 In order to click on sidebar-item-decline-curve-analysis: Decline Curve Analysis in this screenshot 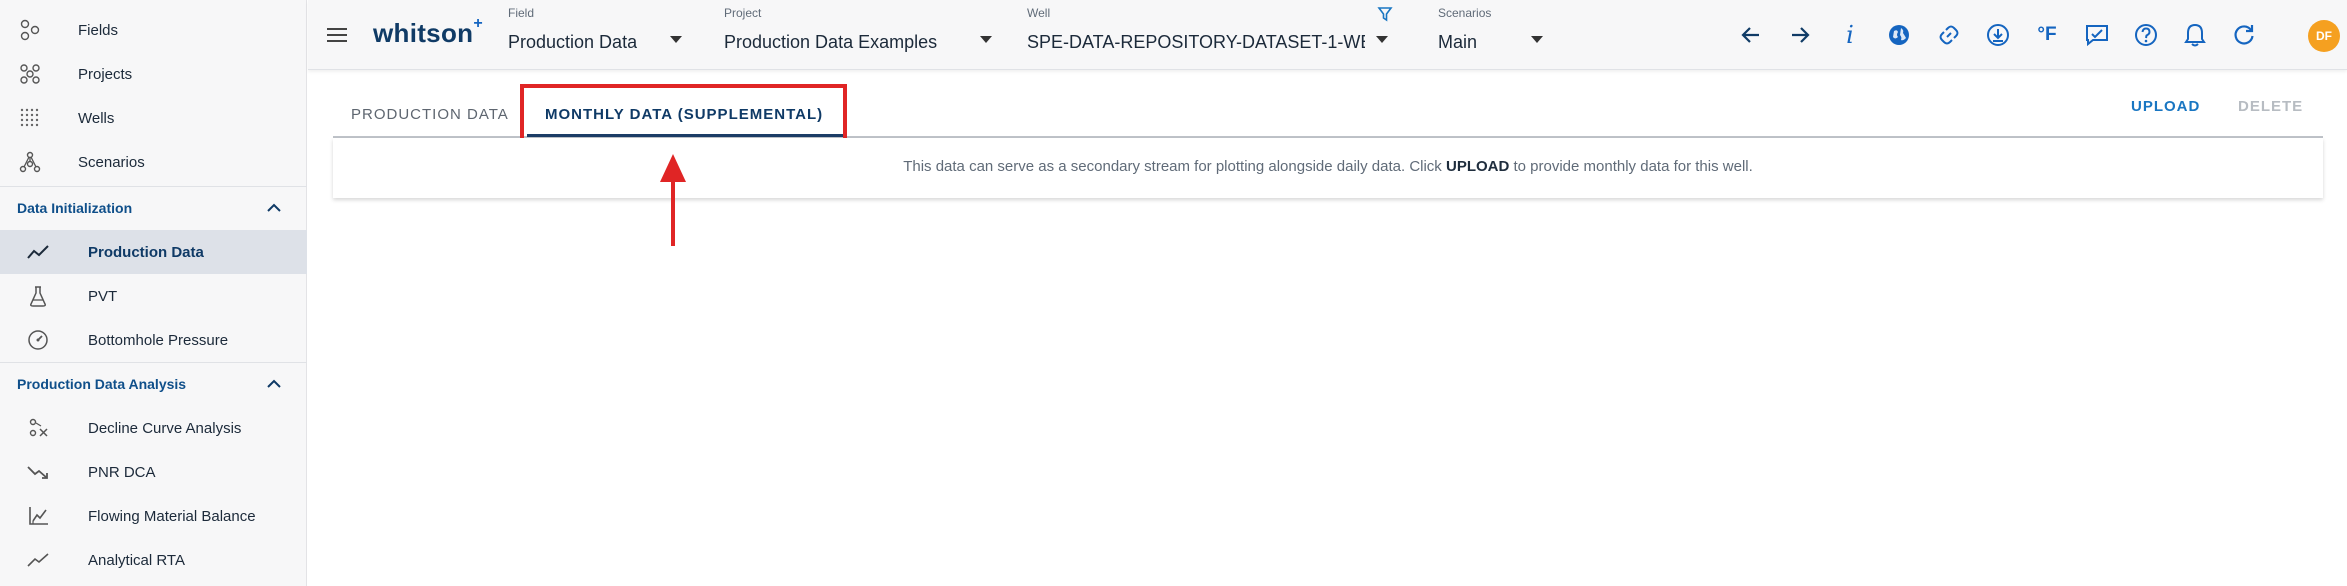, I will do `click(153, 428)`.